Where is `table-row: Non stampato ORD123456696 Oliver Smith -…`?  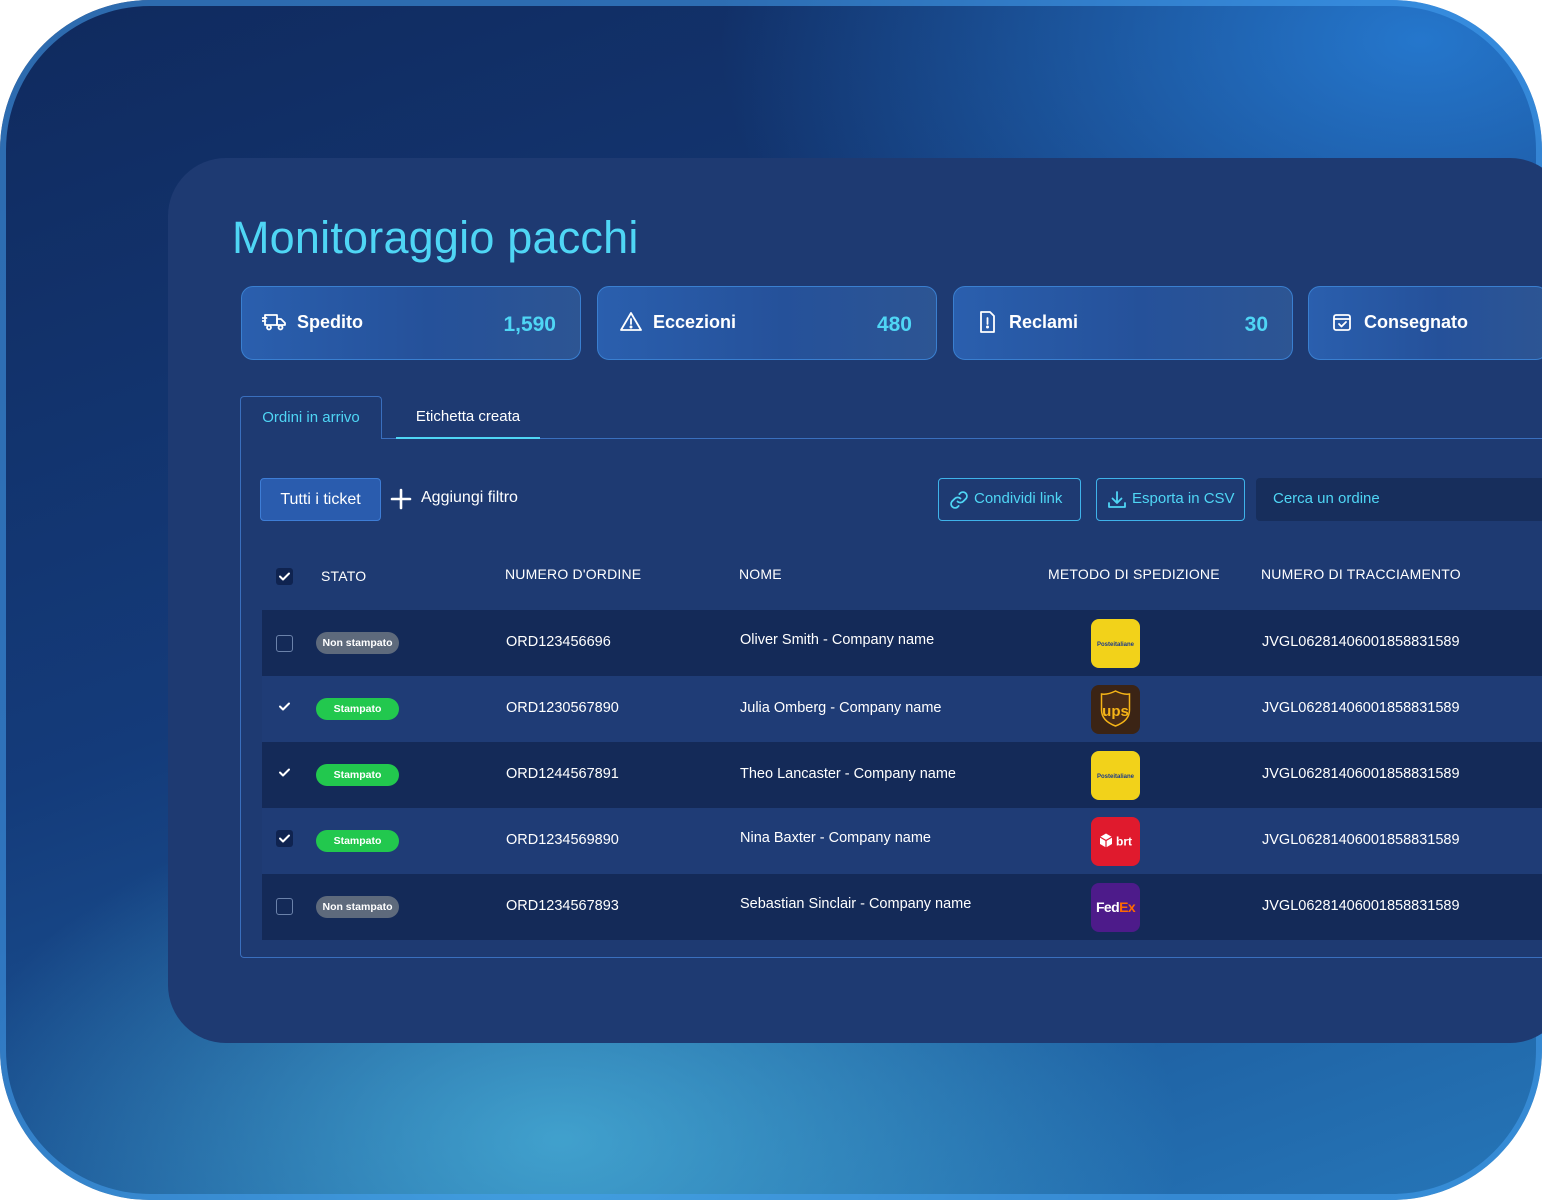
table-row: Non stampato ORD123456696 Oliver Smith -… is located at coordinates (902, 643).